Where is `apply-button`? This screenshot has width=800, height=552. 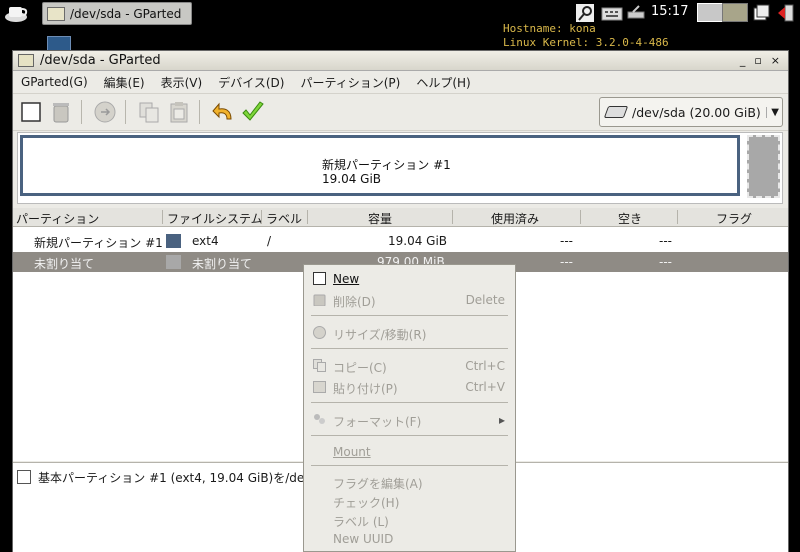
apply-button is located at coordinates (253, 112).